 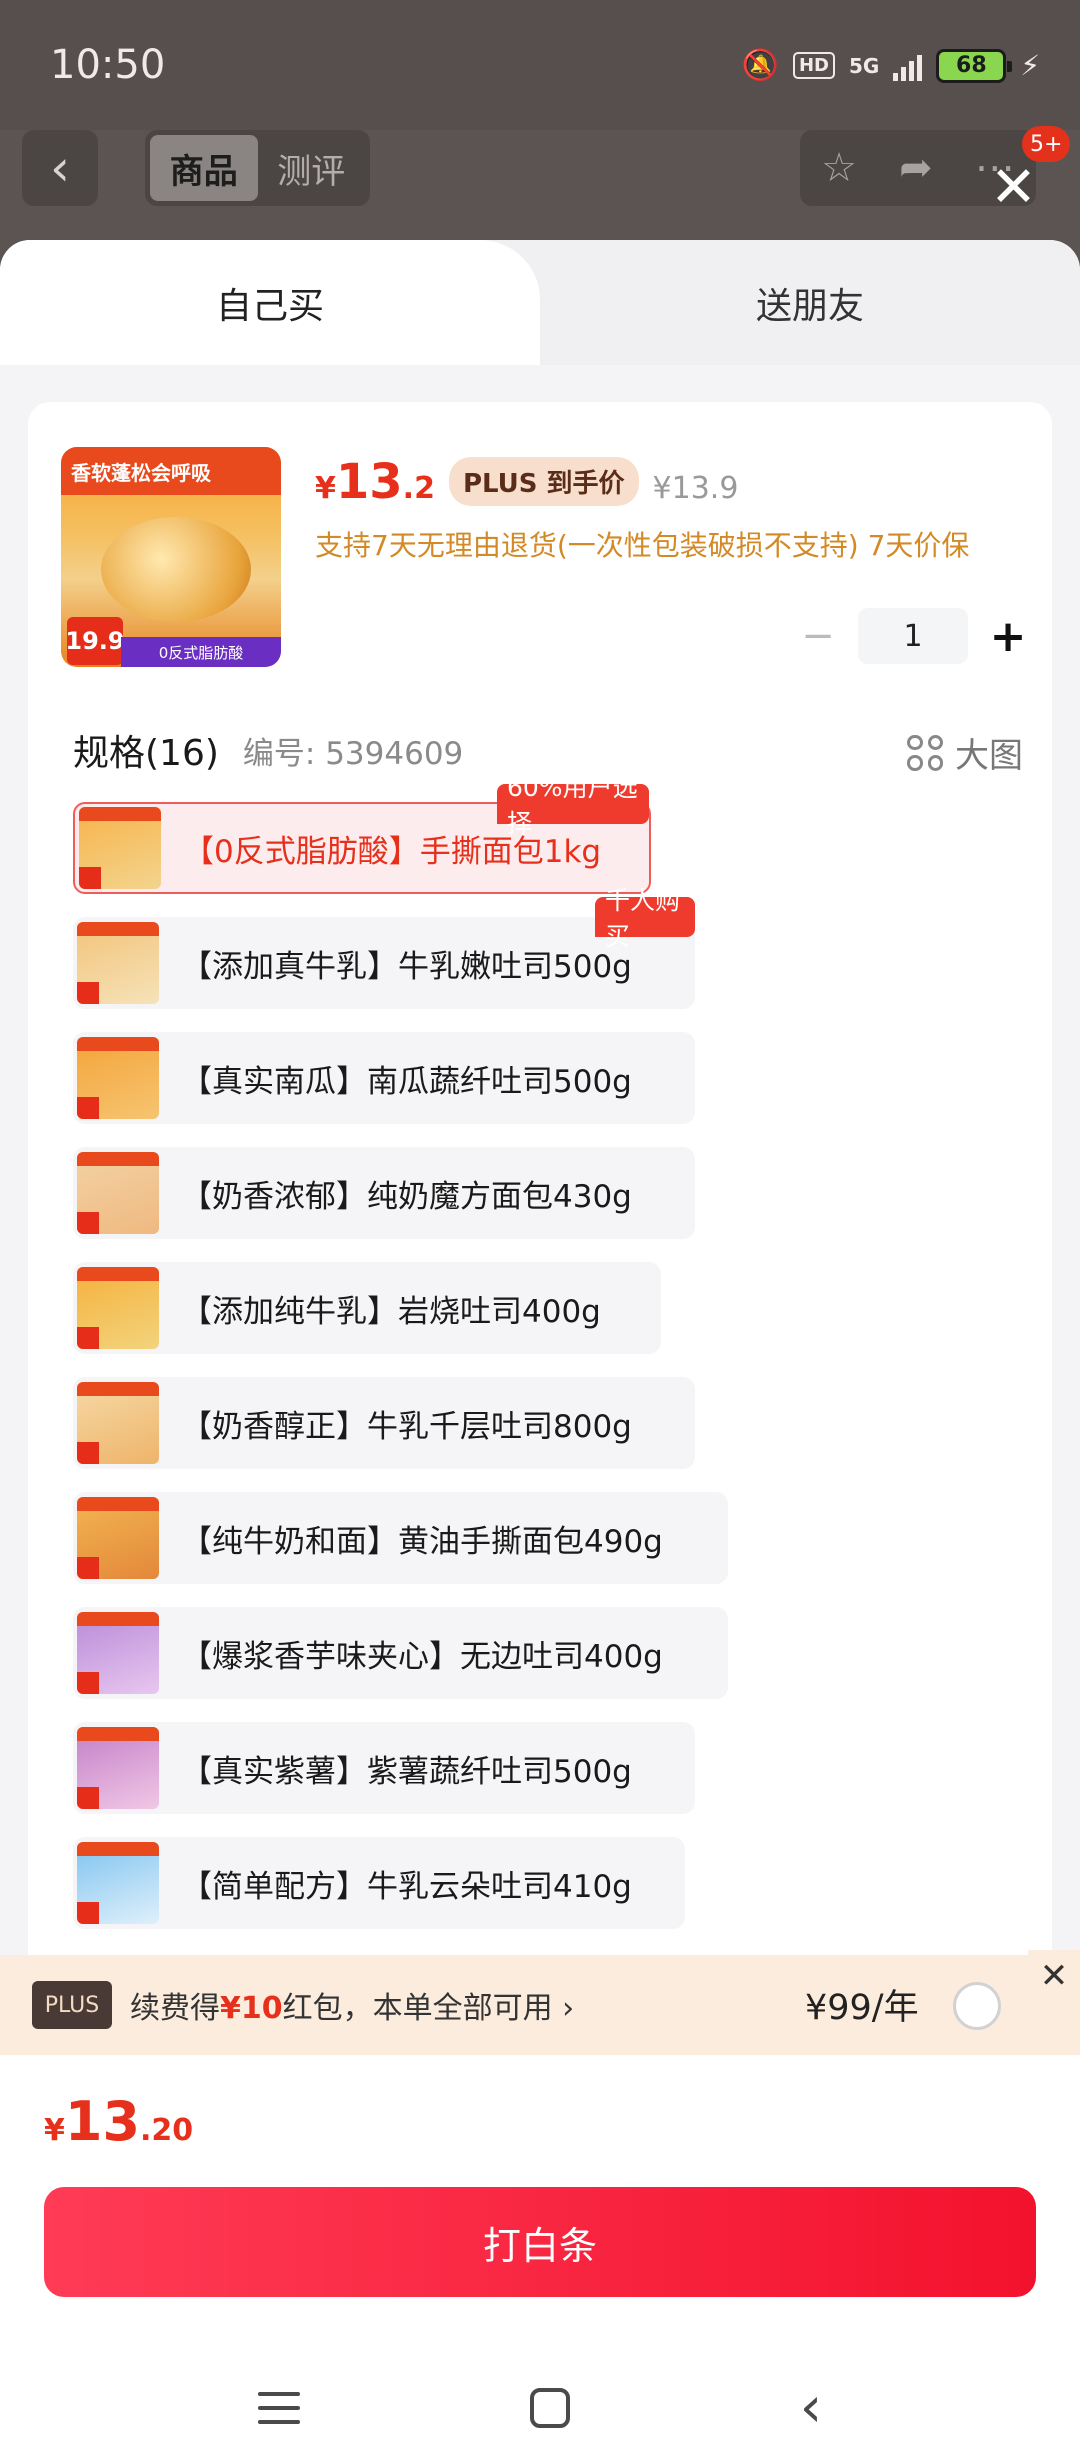 What do you see at coordinates (642, 545) in the screenshot?
I see `service-guarantee: 支持7天无理由退货(一次性包装破损不支持) 7天价保` at bounding box center [642, 545].